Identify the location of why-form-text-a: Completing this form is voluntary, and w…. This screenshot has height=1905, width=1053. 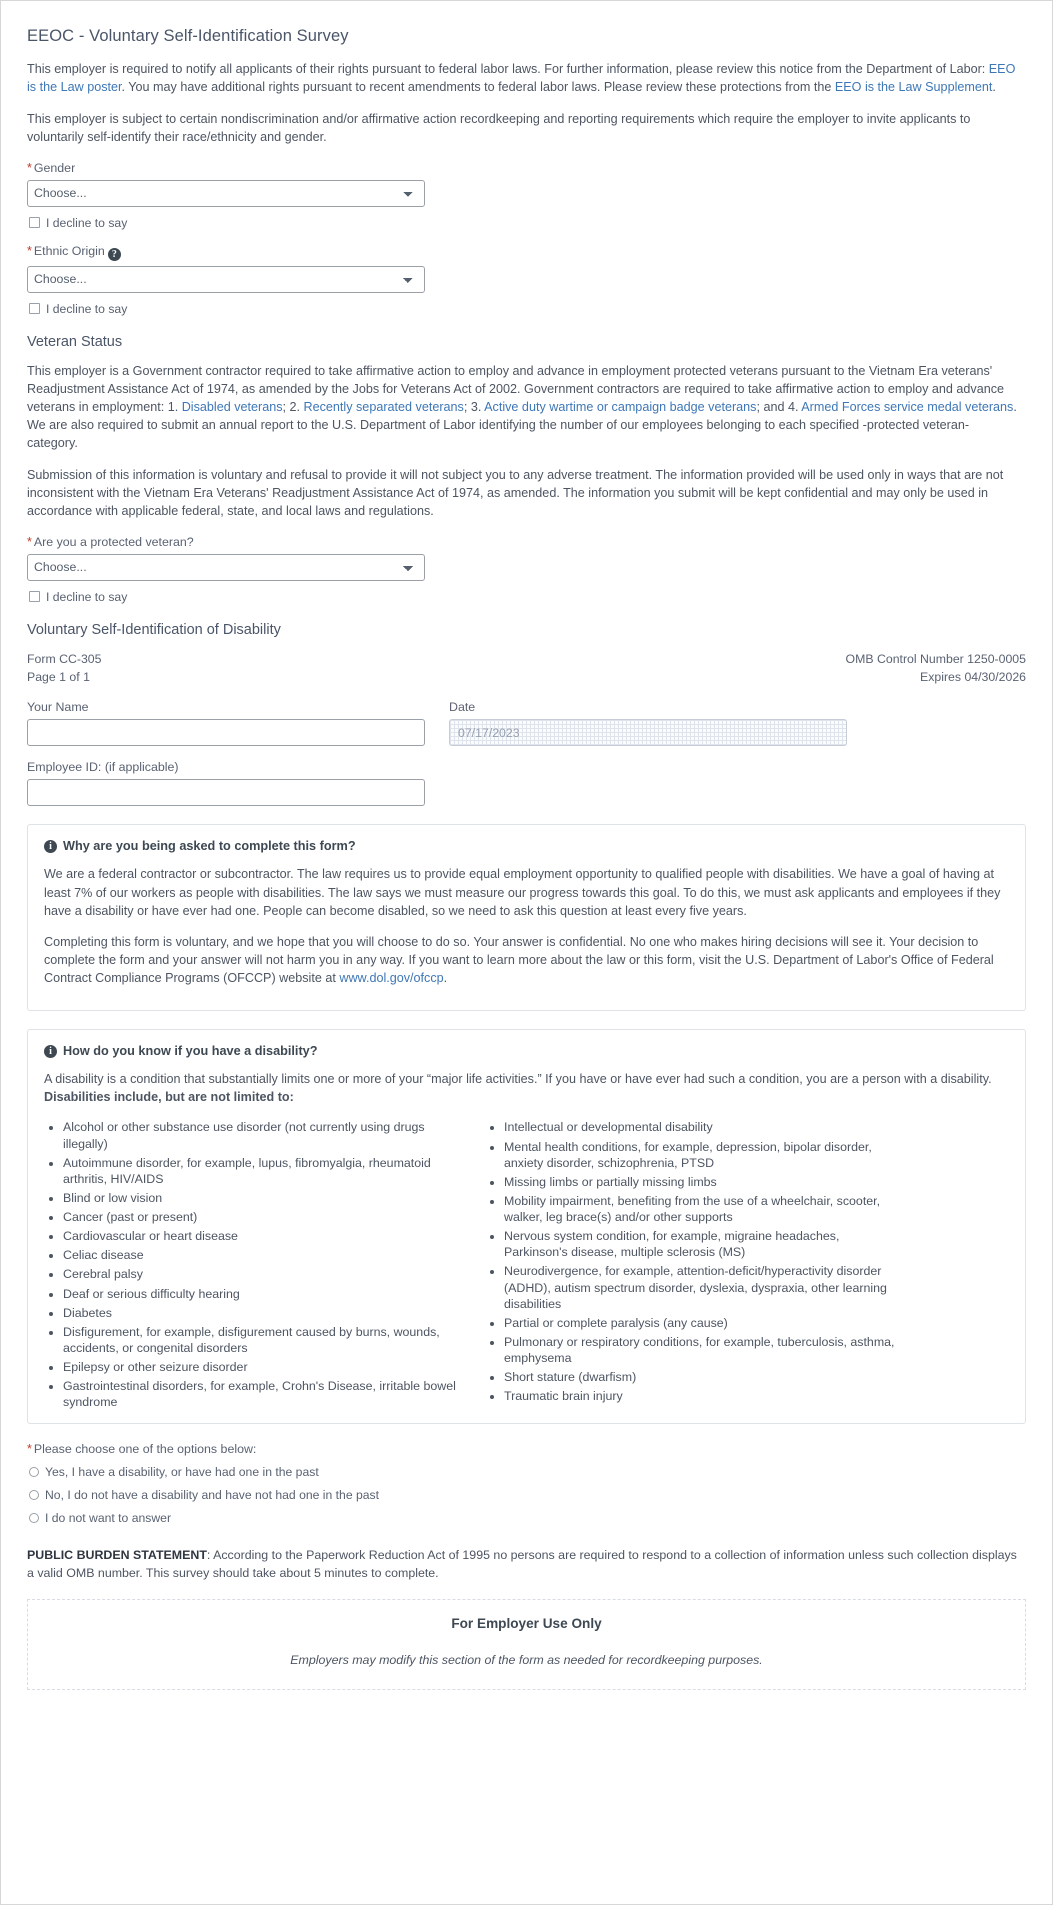
(519, 959).